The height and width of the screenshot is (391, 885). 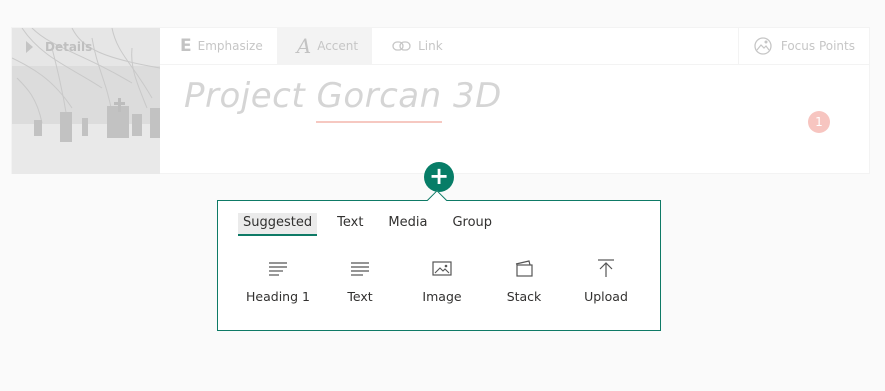 What do you see at coordinates (430, 46) in the screenshot?
I see `link-label: Link` at bounding box center [430, 46].